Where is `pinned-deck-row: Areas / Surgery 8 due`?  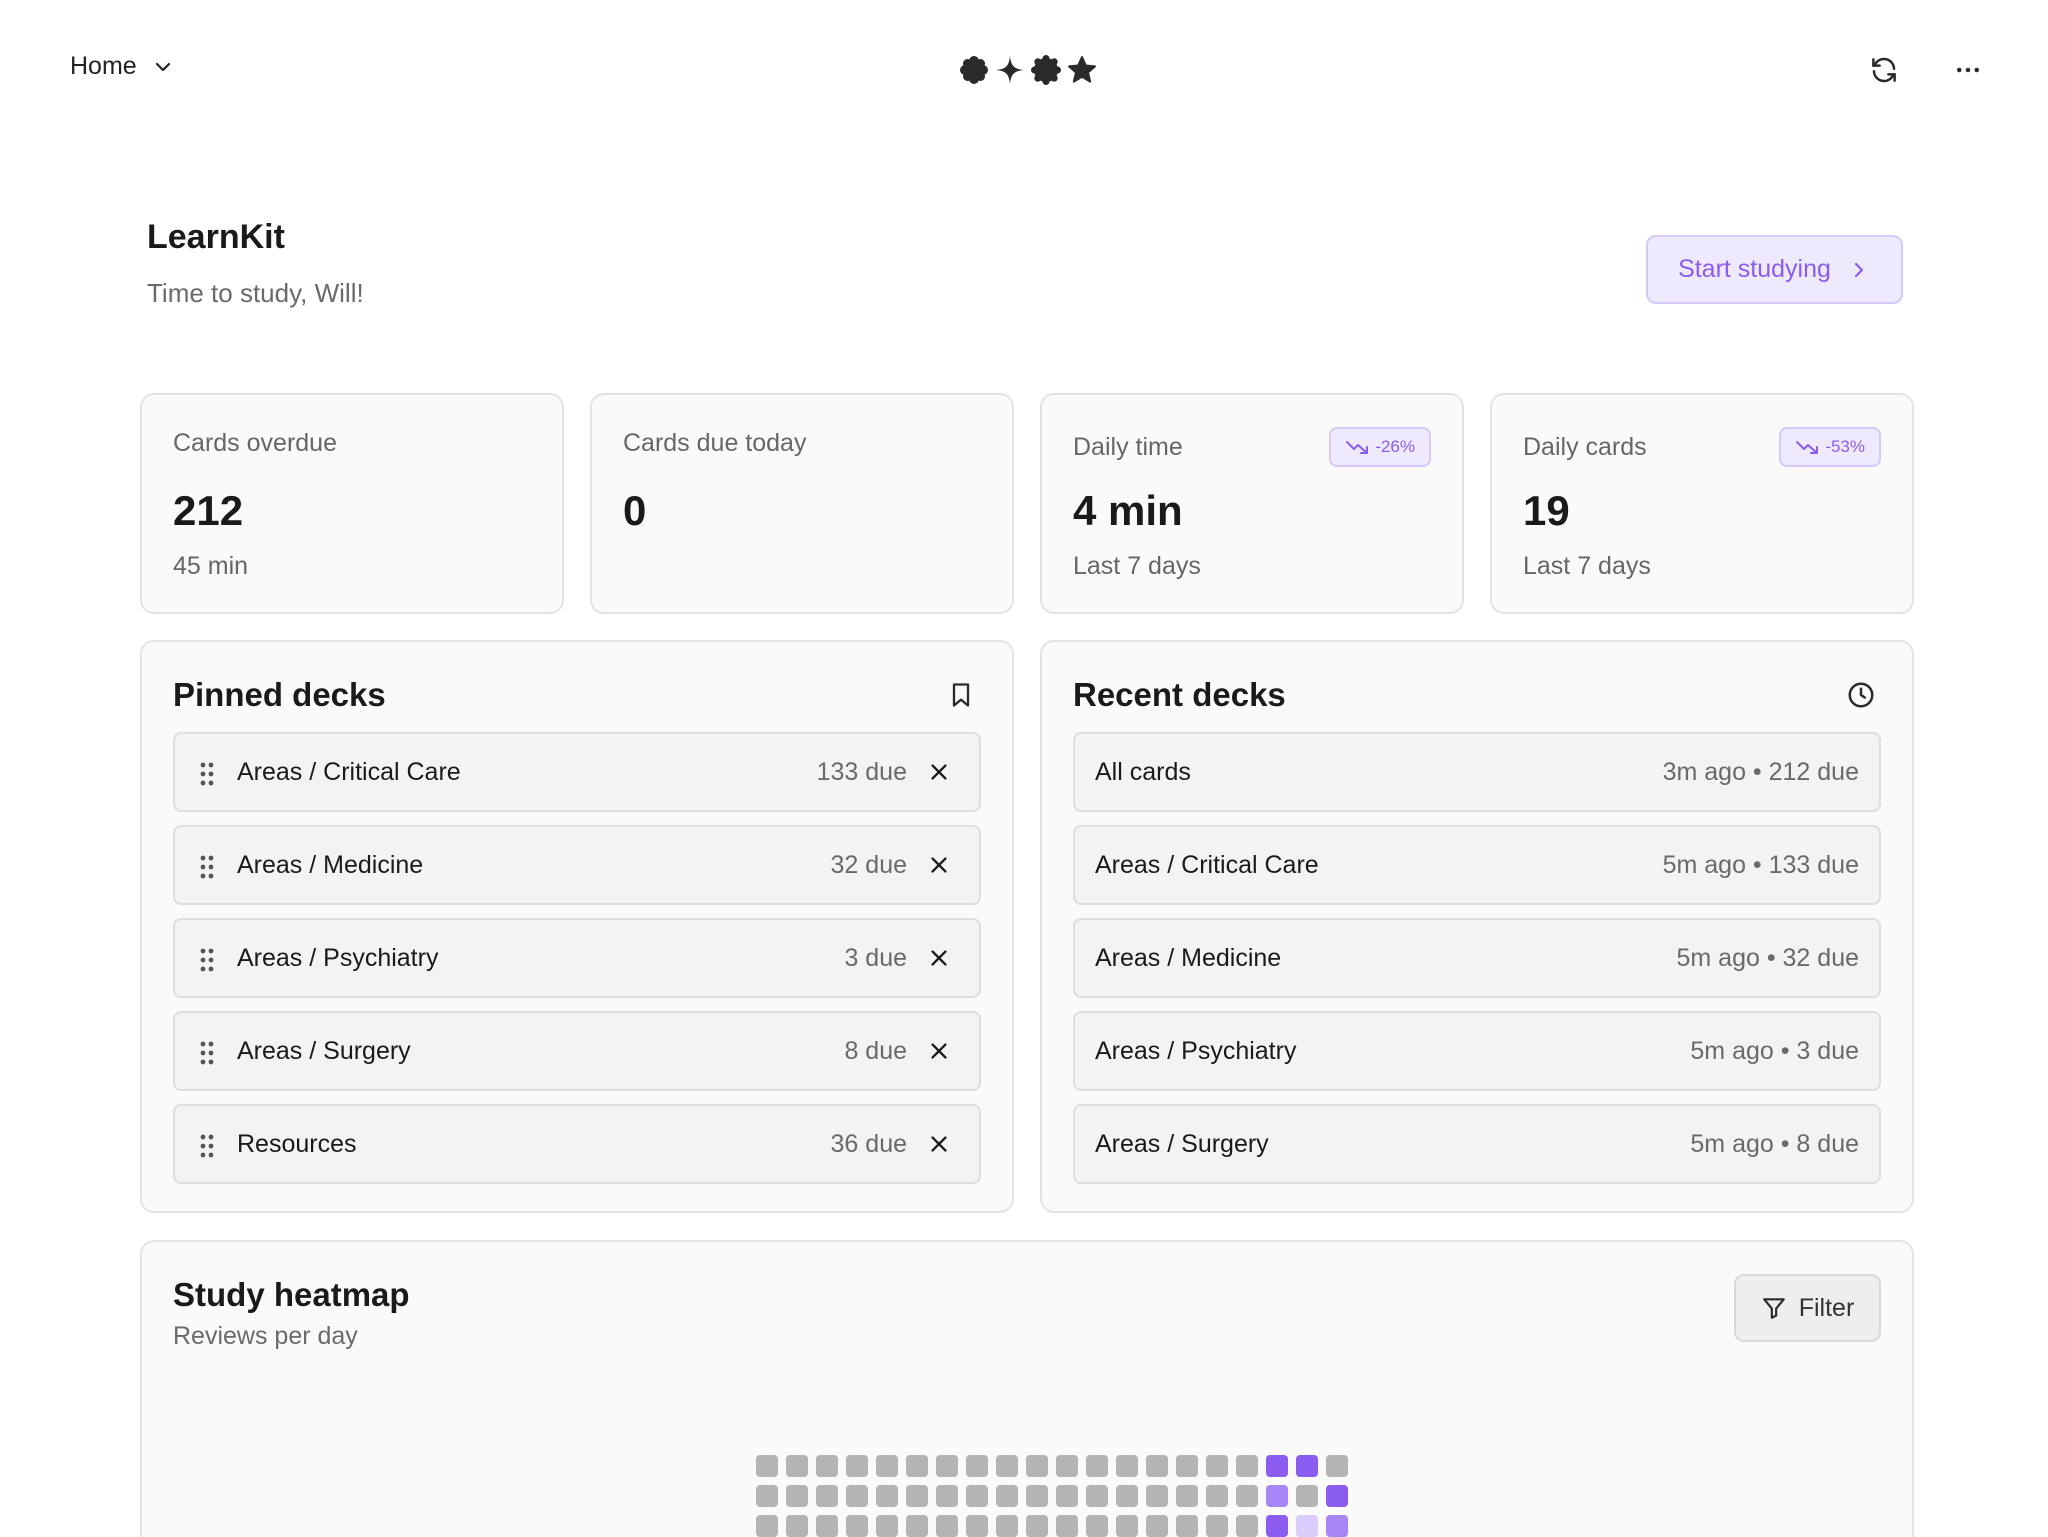
pinned-deck-row: Areas / Surgery 8 due is located at coordinates (577, 1051).